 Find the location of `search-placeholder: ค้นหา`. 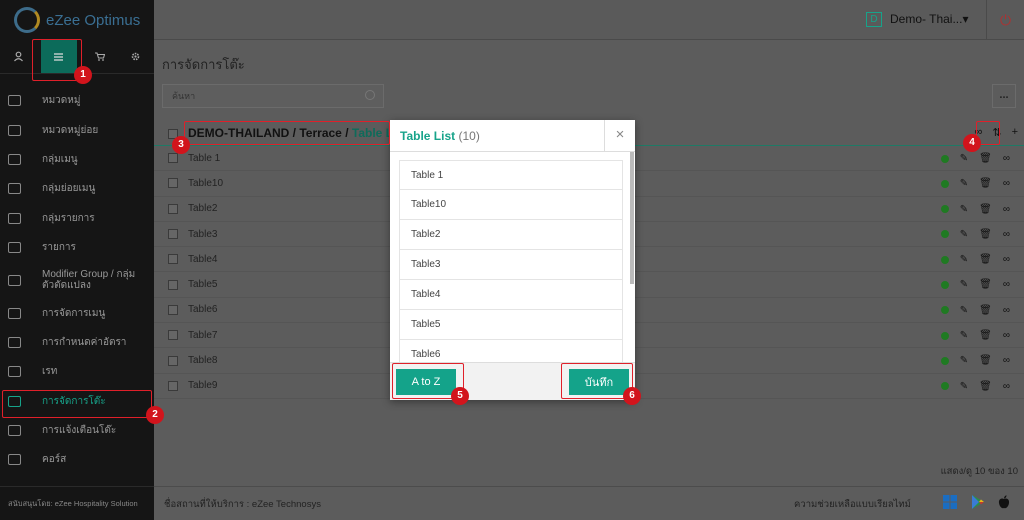

search-placeholder: ค้นหา is located at coordinates (184, 96).